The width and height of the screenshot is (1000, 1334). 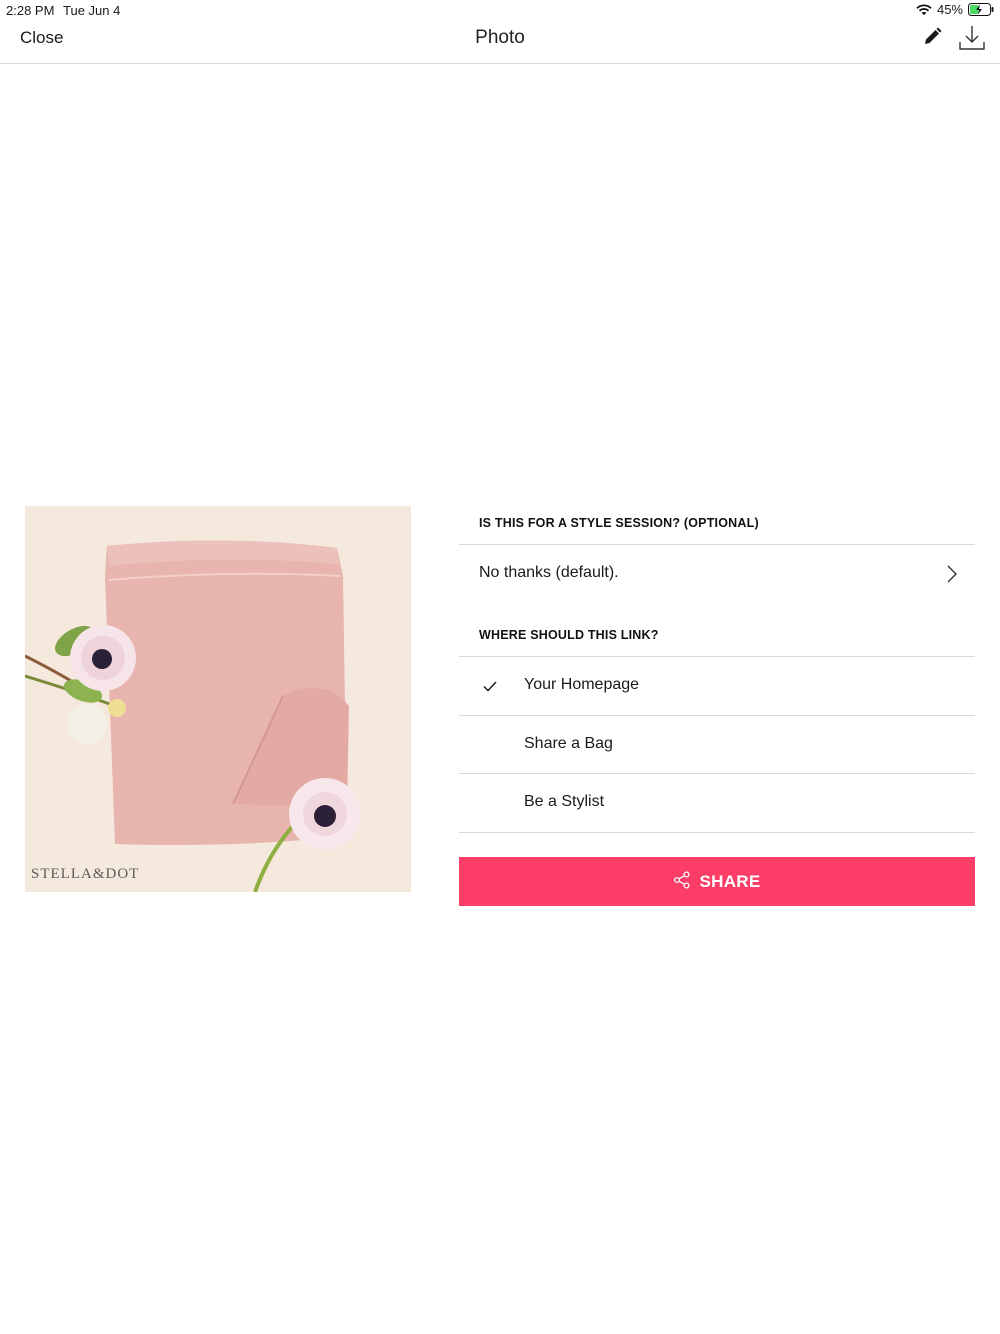 I want to click on nav-bar: Close Photo, so click(x=500, y=42).